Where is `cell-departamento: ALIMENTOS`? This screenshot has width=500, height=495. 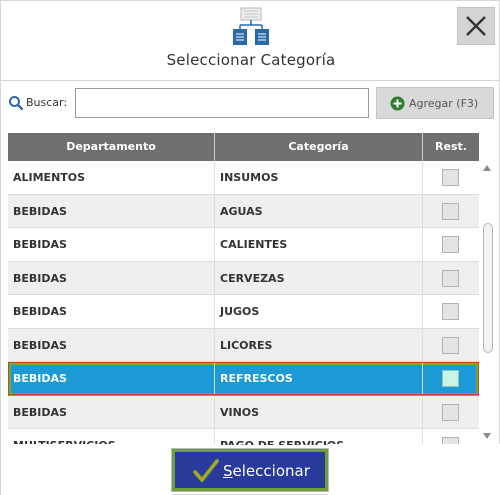 cell-departamento: ALIMENTOS is located at coordinates (49, 177).